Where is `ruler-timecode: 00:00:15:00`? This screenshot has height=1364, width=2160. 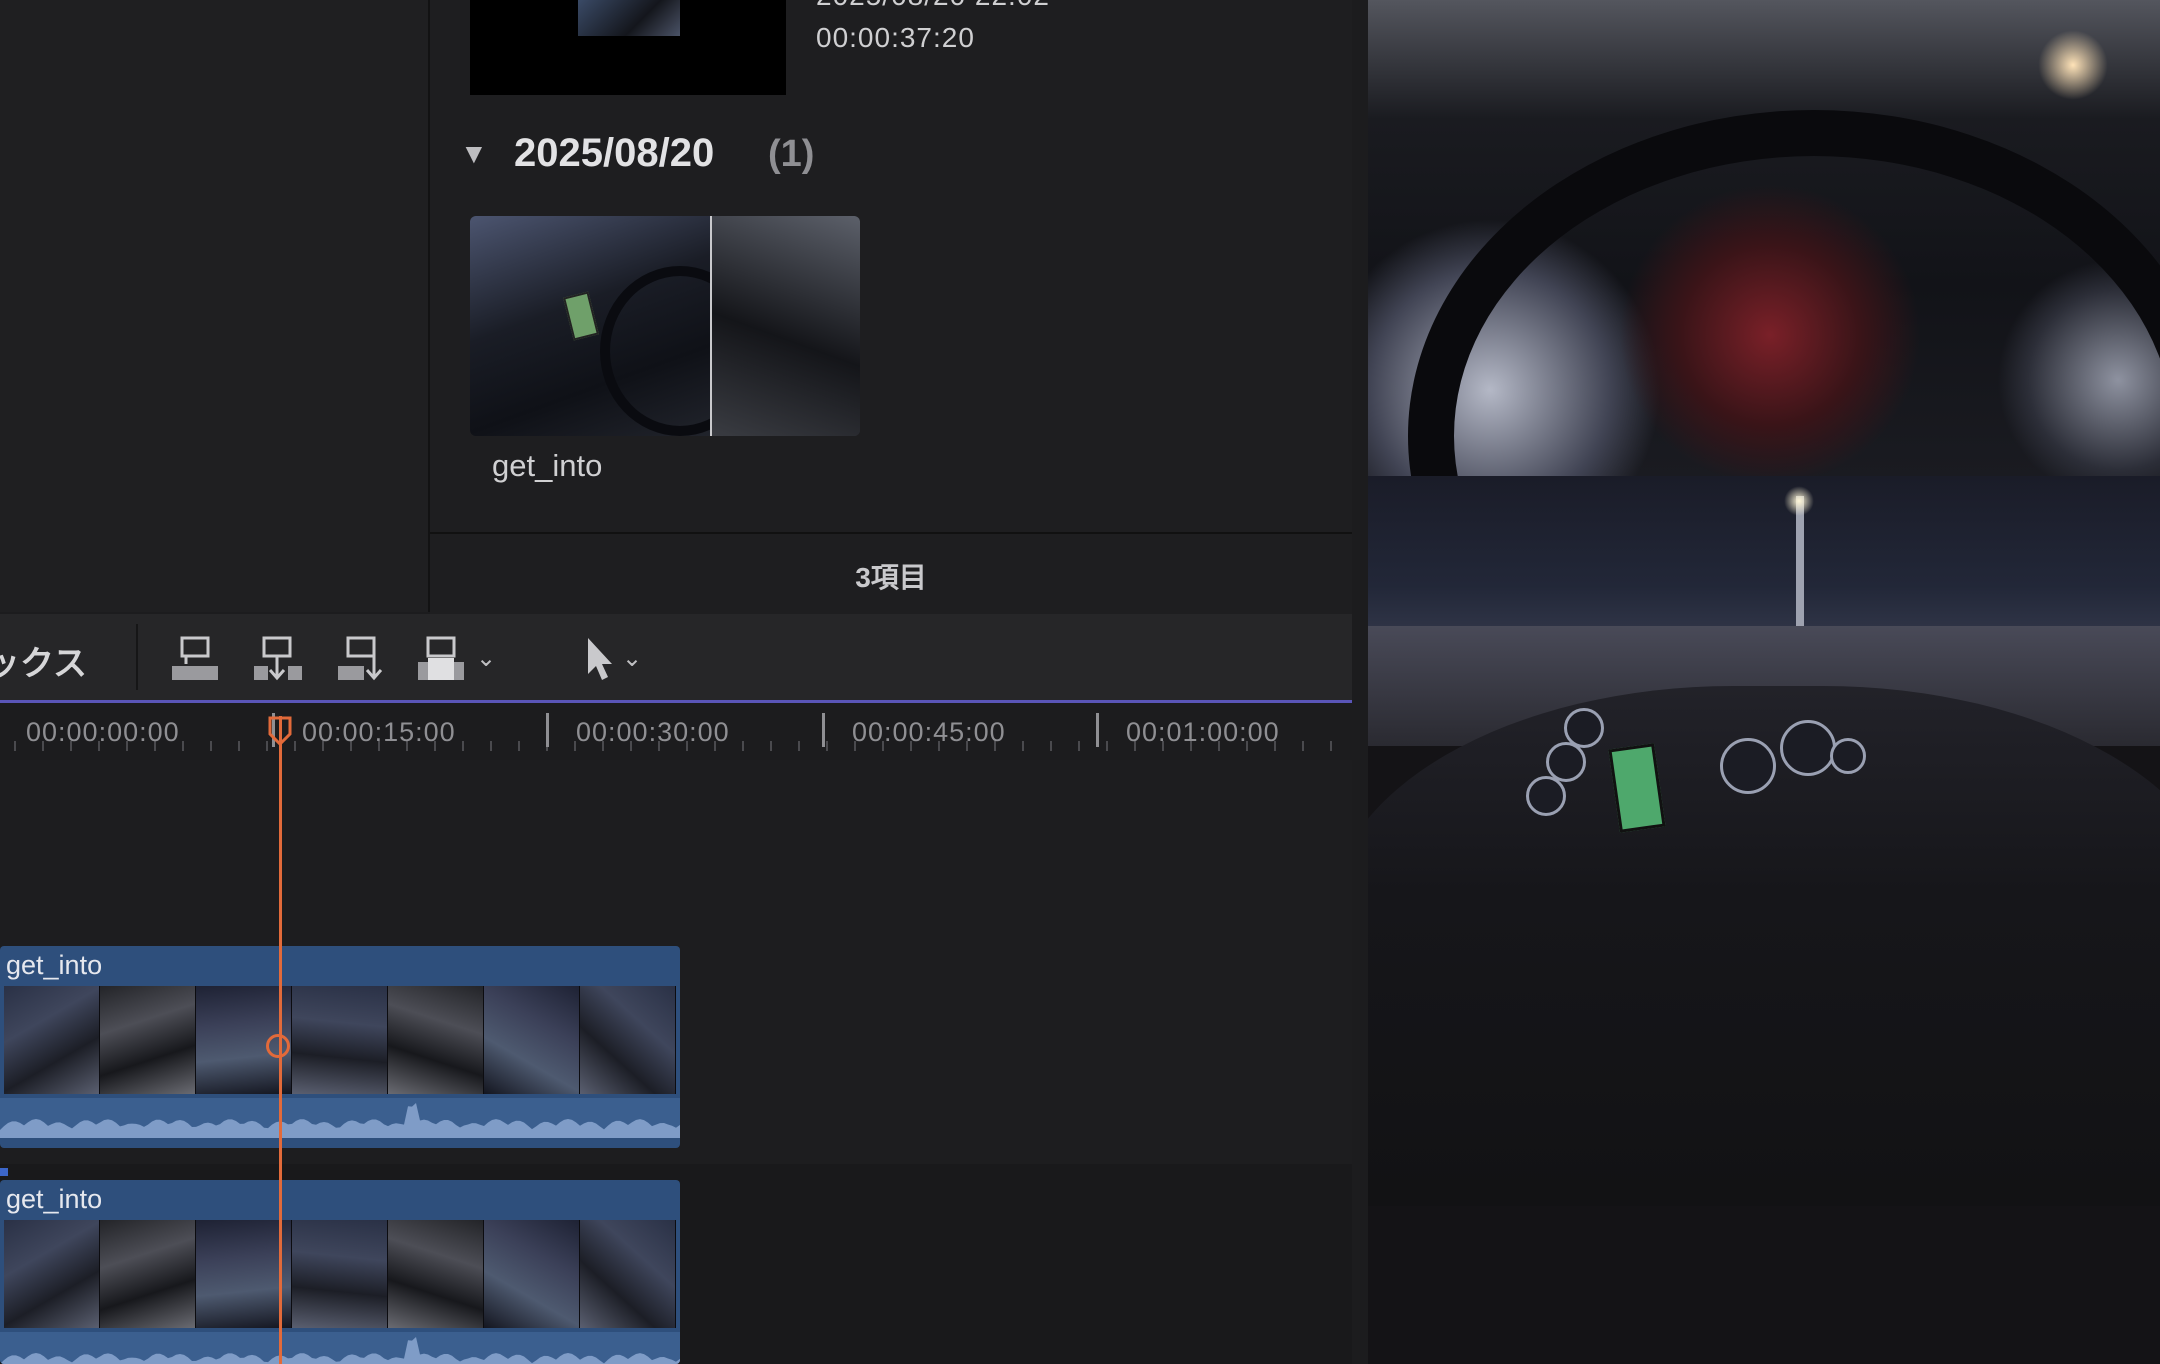
ruler-timecode: 00:00:15:00 is located at coordinates (379, 732).